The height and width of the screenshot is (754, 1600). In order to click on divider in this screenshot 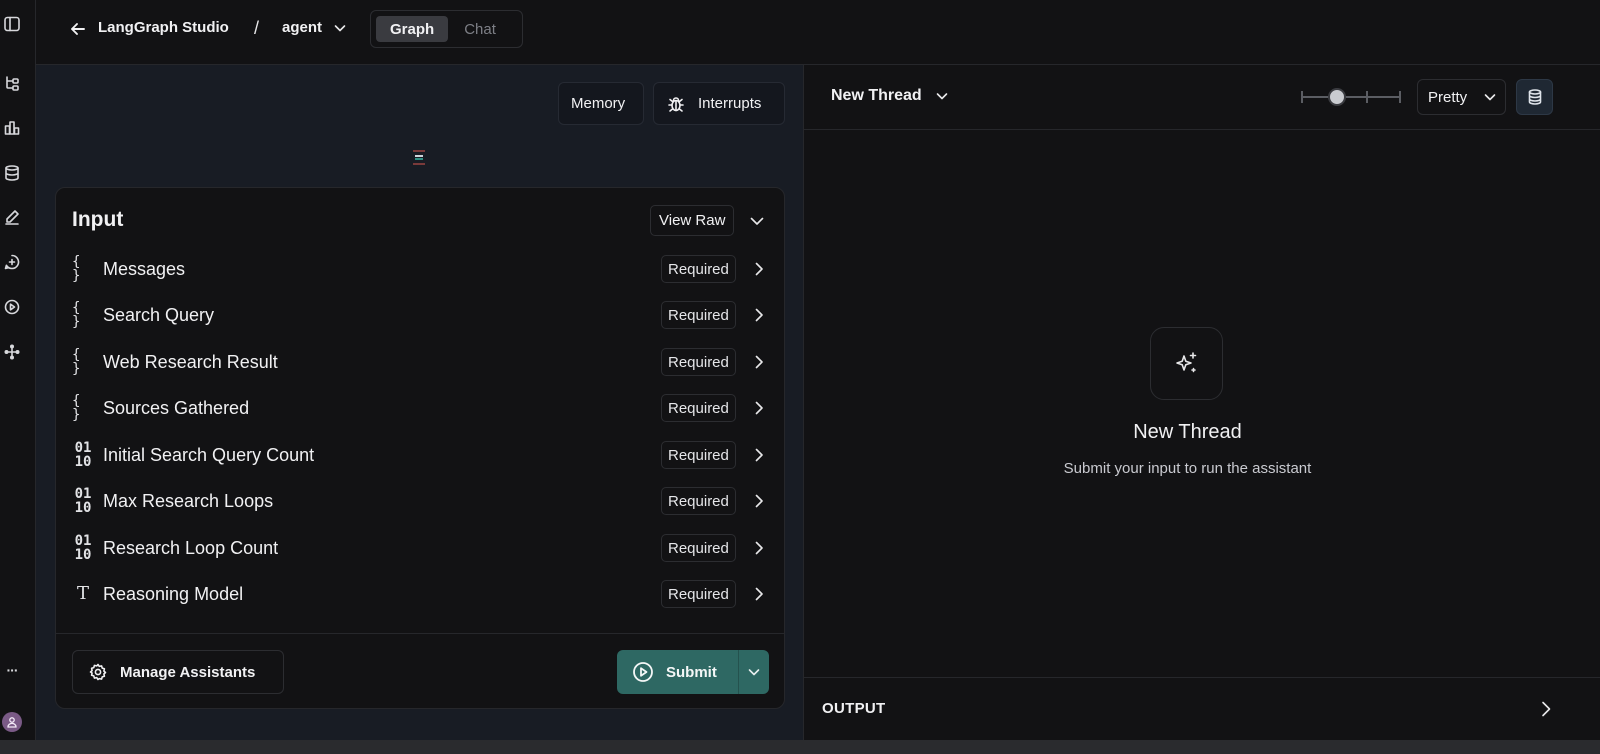, I will do `click(420, 633)`.